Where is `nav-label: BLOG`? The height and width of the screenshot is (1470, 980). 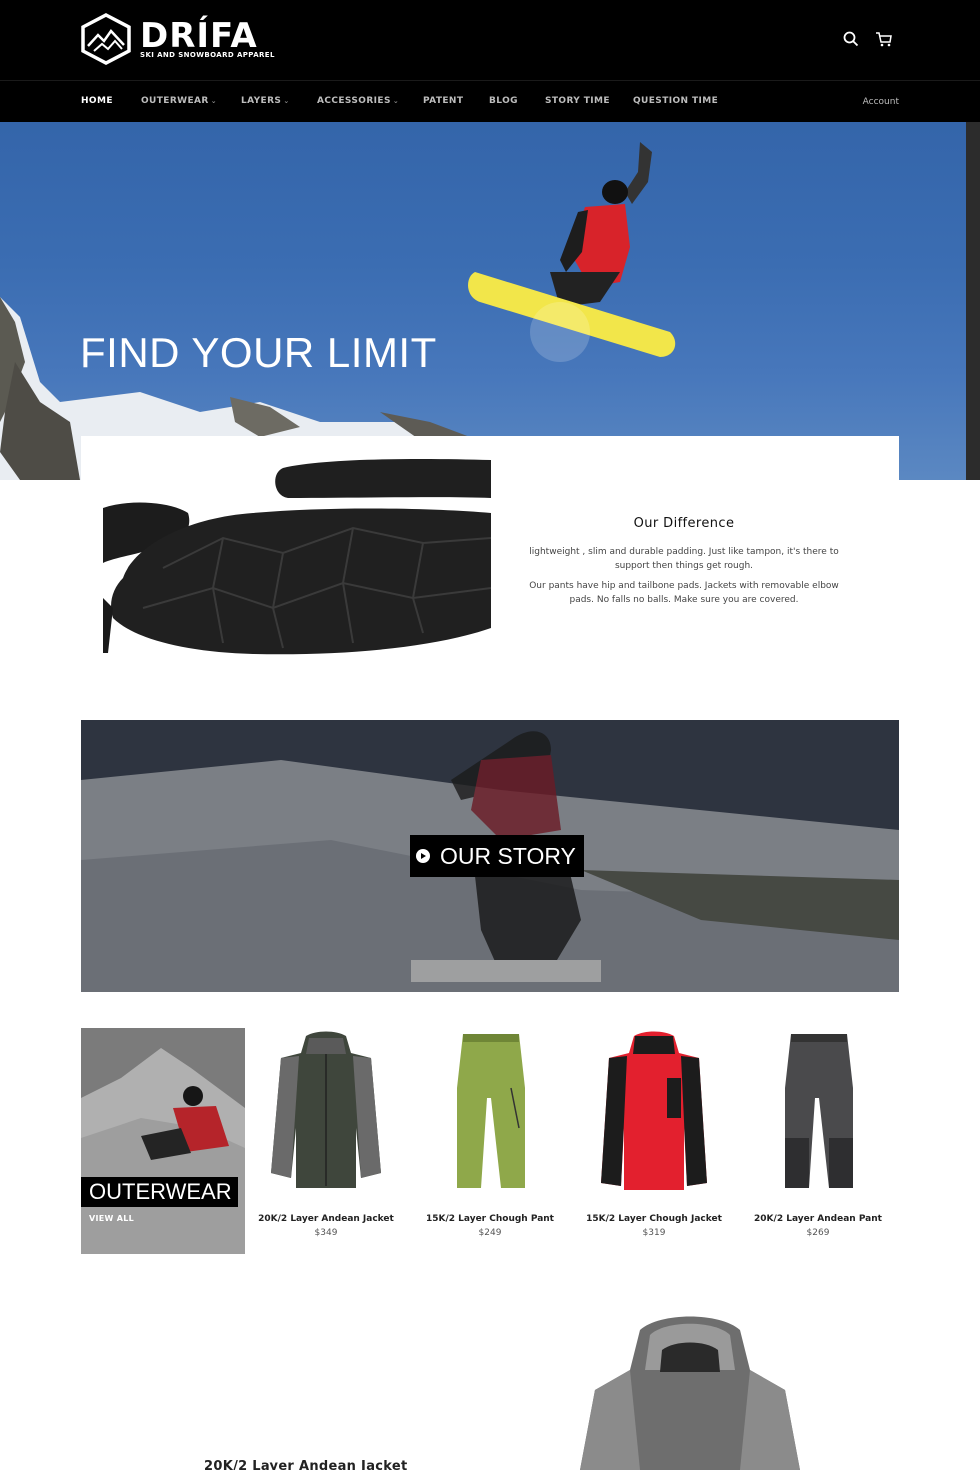 nav-label: BLOG is located at coordinates (503, 101).